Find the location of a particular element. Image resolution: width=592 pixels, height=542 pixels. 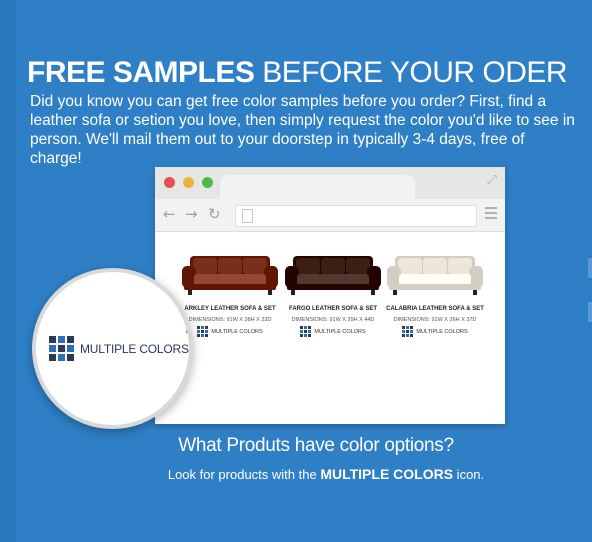

background-strip is located at coordinates (8, 271).